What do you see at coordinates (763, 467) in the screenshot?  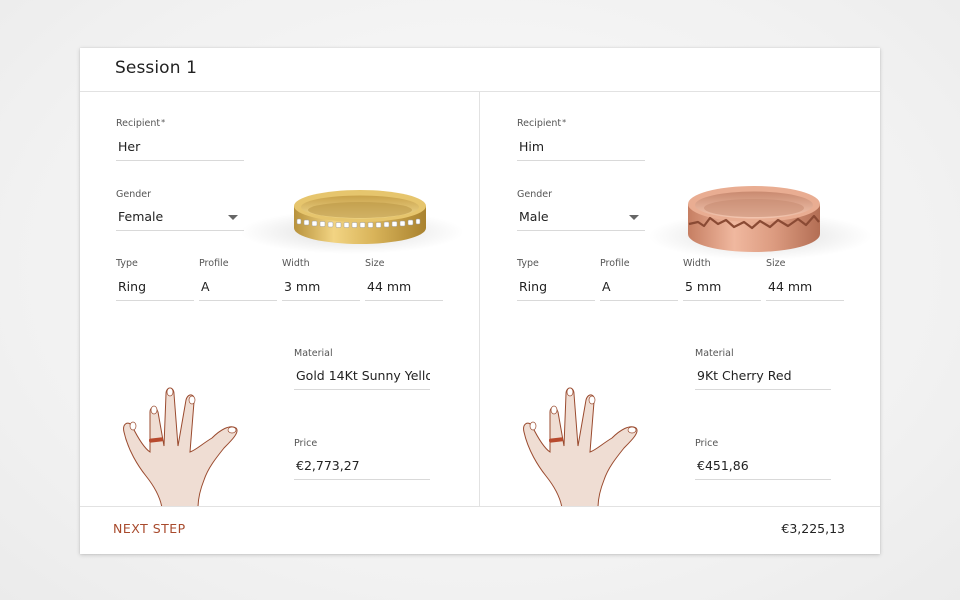 I see `price-field: €451,86` at bounding box center [763, 467].